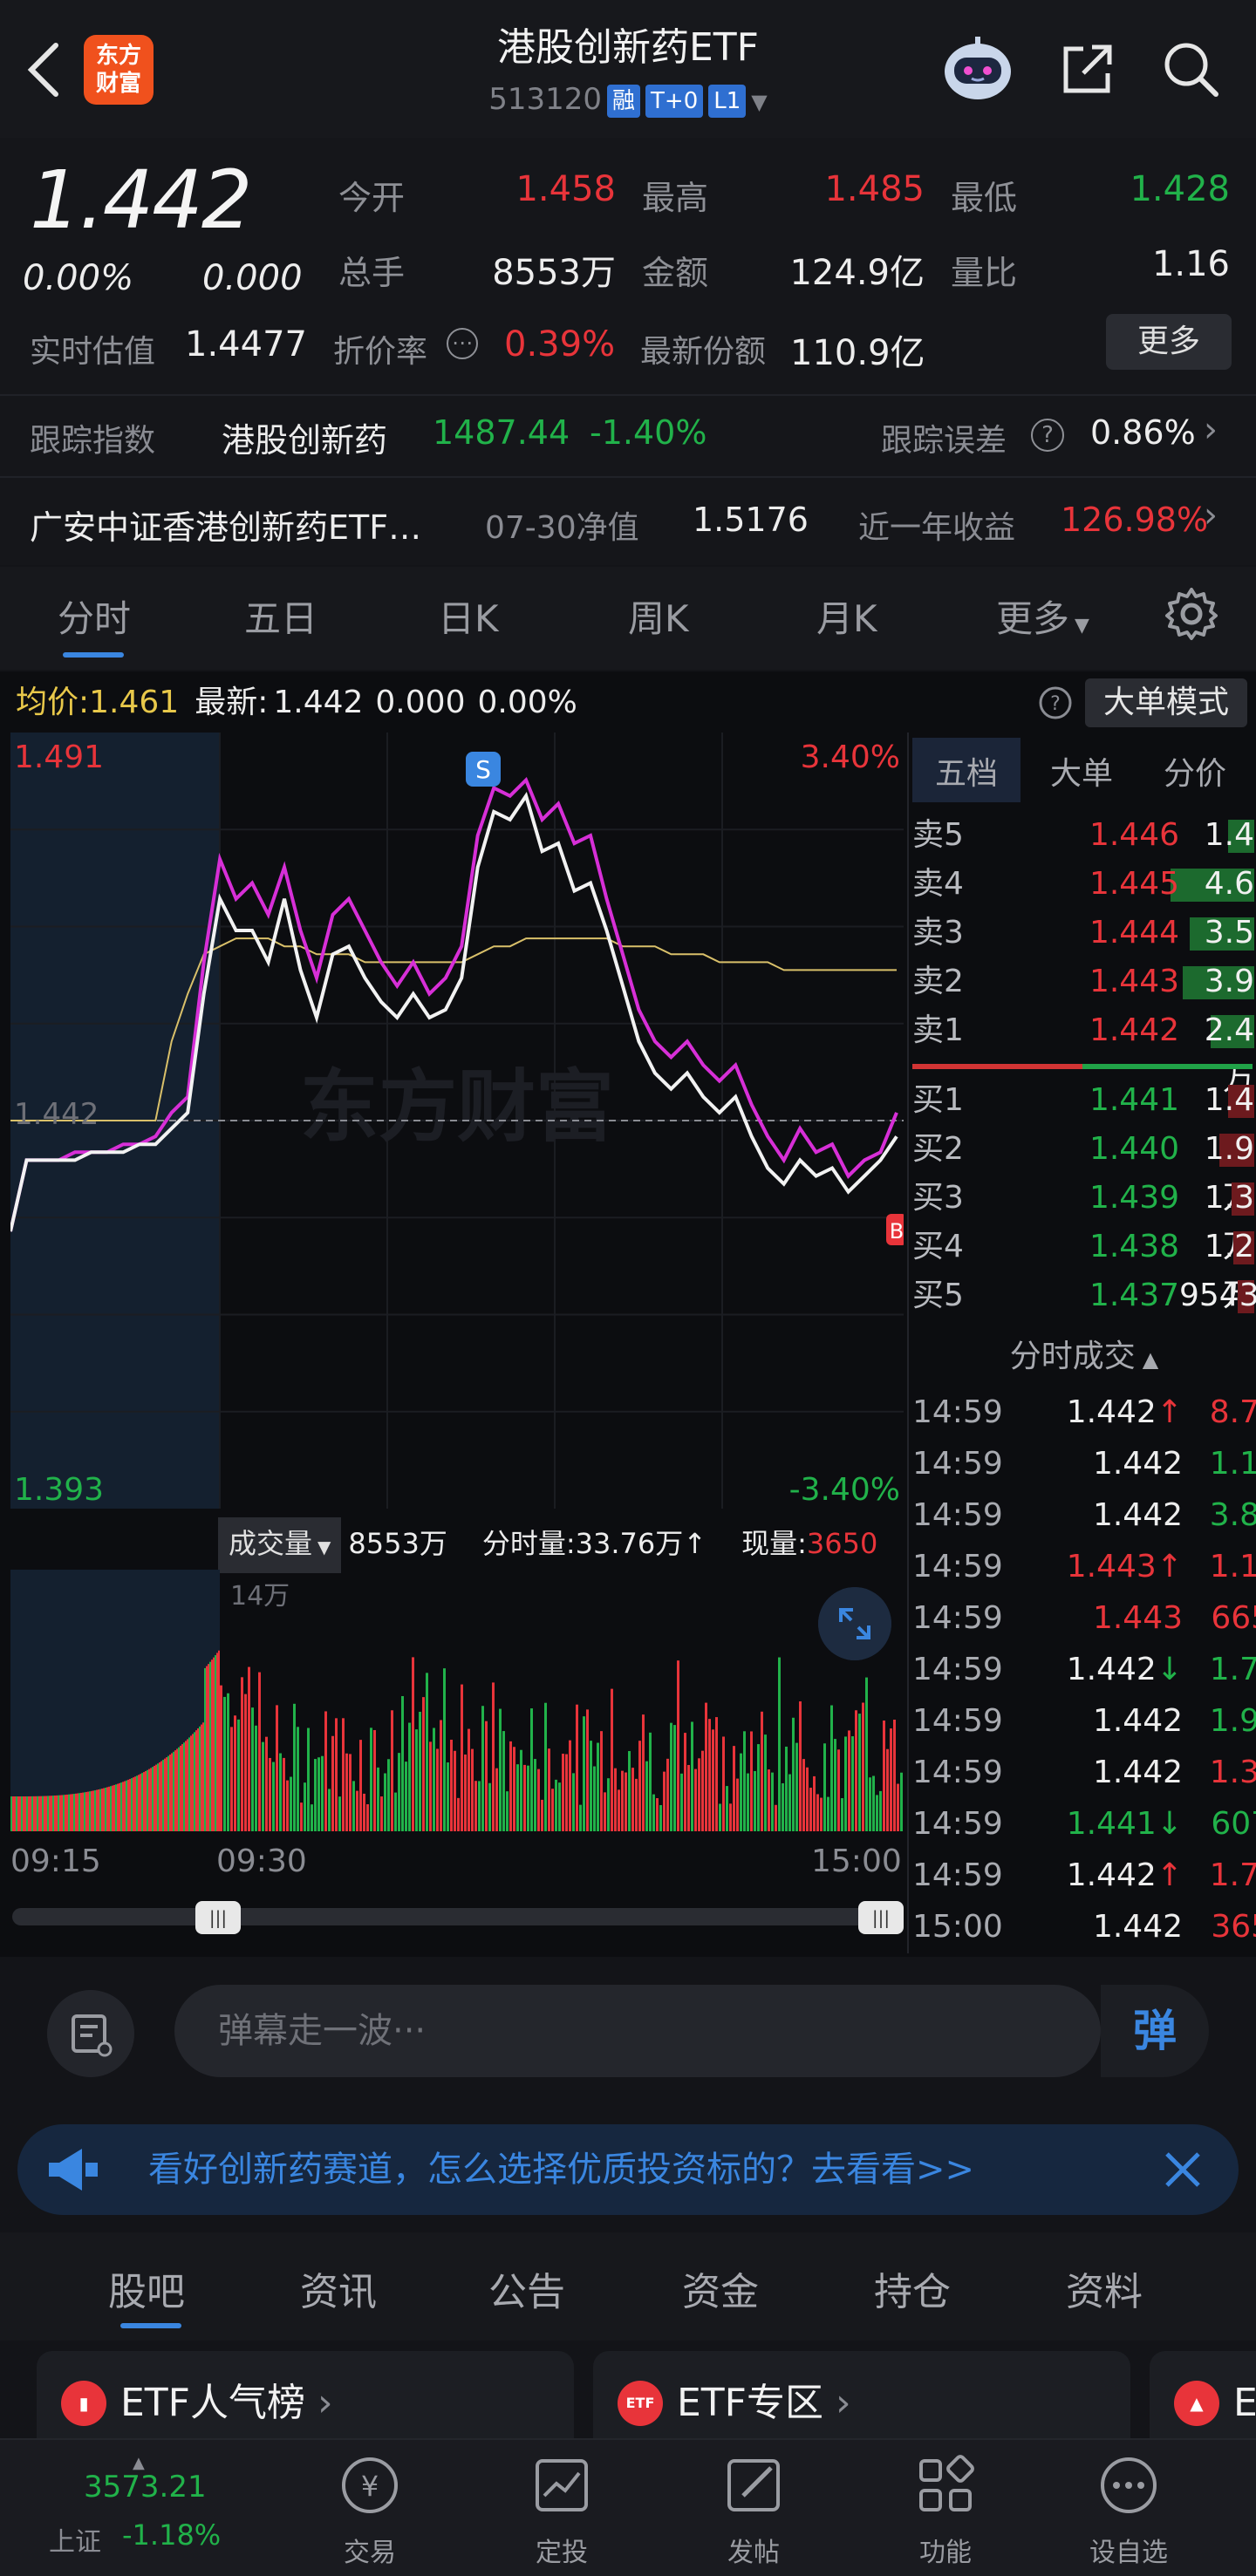  What do you see at coordinates (966, 771) in the screenshot?
I see `tab-five-levels: 五档` at bounding box center [966, 771].